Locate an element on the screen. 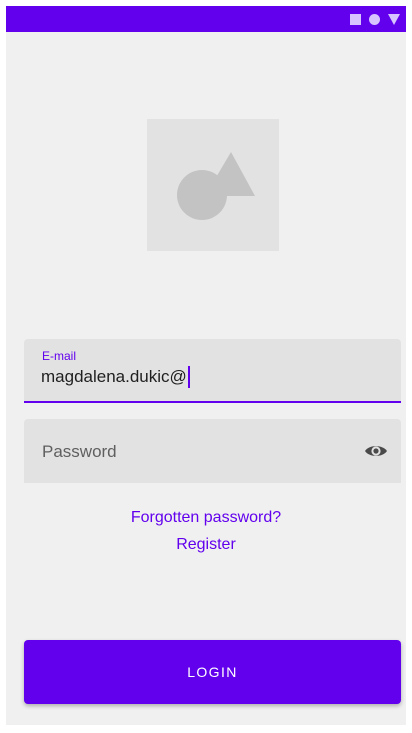  app-logo is located at coordinates (213, 185).